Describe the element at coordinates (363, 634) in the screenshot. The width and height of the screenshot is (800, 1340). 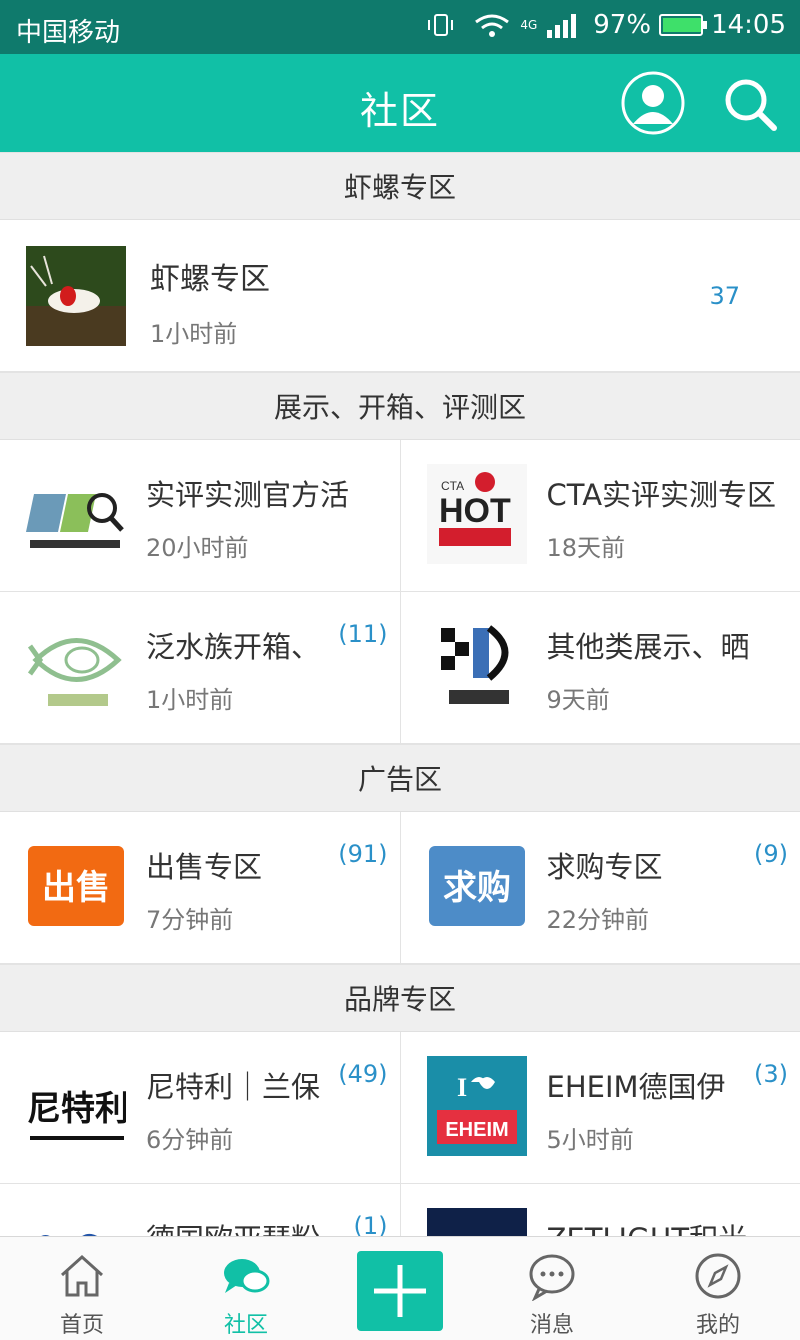
I see `forum-count: (11)` at that location.